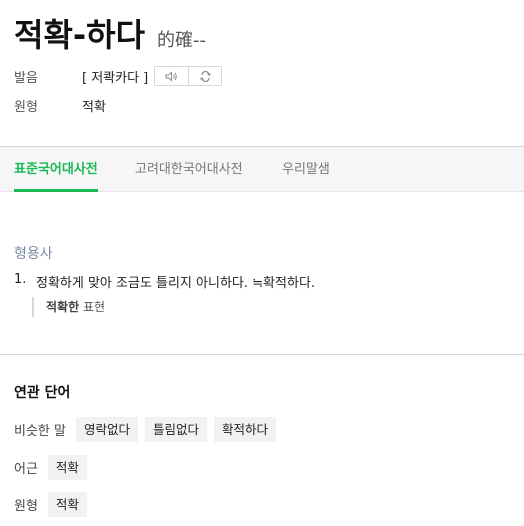 The image size is (524, 526). Describe the element at coordinates (262, 354) in the screenshot. I see `section-divider` at that location.